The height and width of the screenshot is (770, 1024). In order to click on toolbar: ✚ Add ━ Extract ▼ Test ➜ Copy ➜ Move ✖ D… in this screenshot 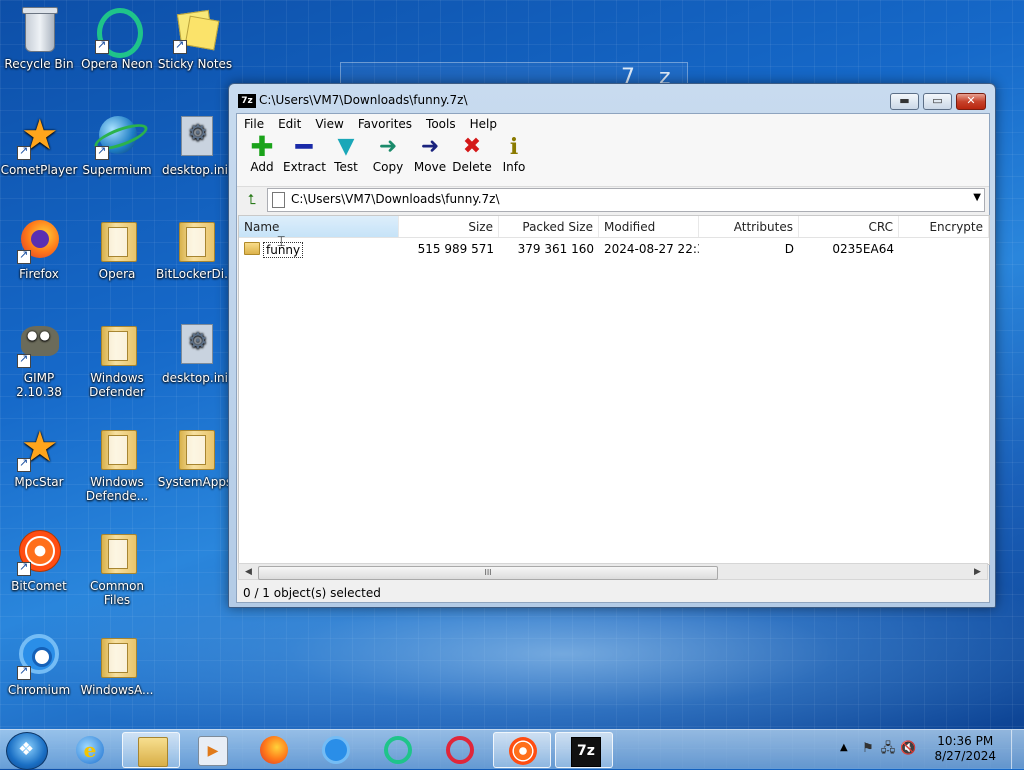, I will do `click(613, 158)`.